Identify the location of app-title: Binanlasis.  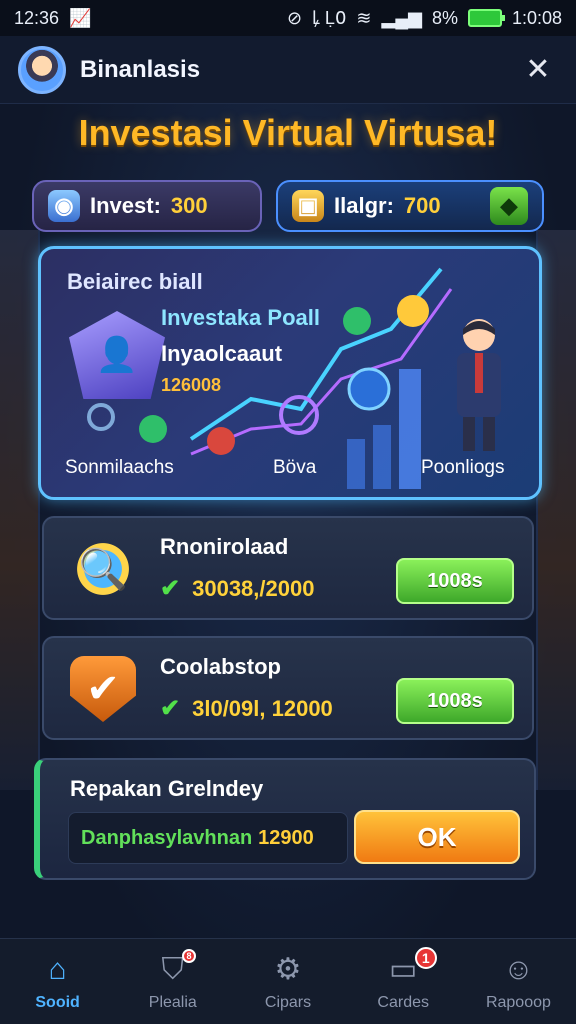
(140, 69).